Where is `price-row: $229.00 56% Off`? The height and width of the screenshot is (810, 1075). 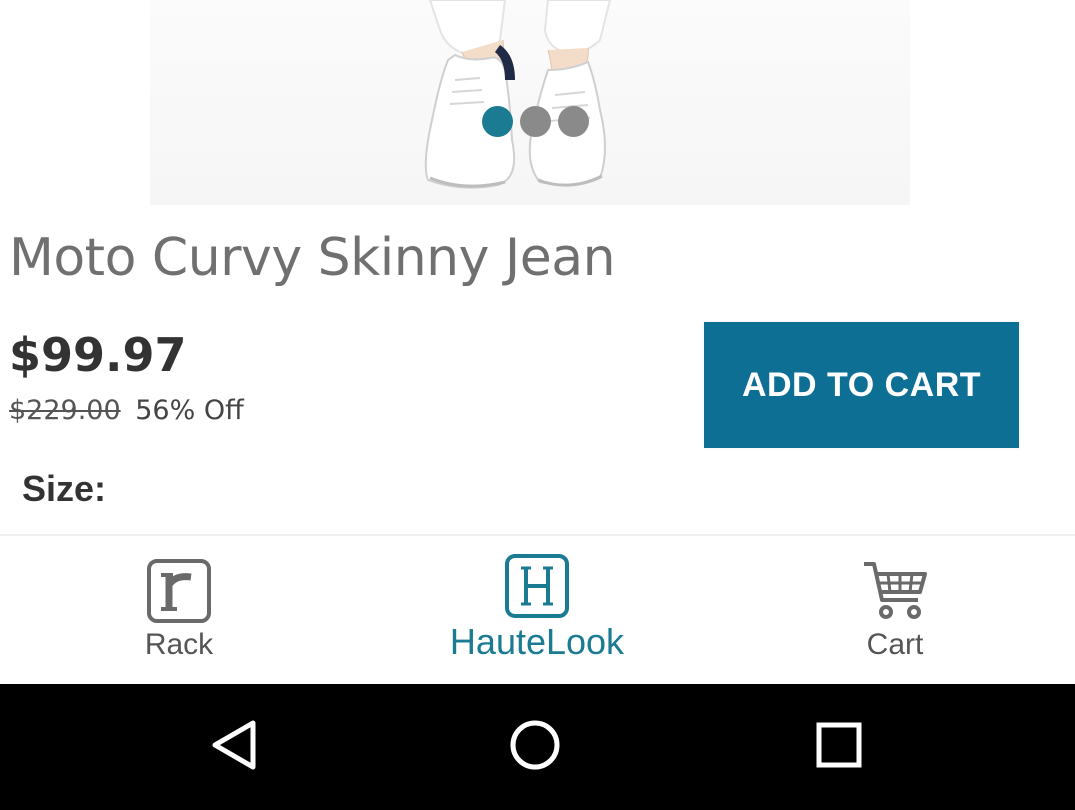
price-row: $229.00 56% Off is located at coordinates (126, 410).